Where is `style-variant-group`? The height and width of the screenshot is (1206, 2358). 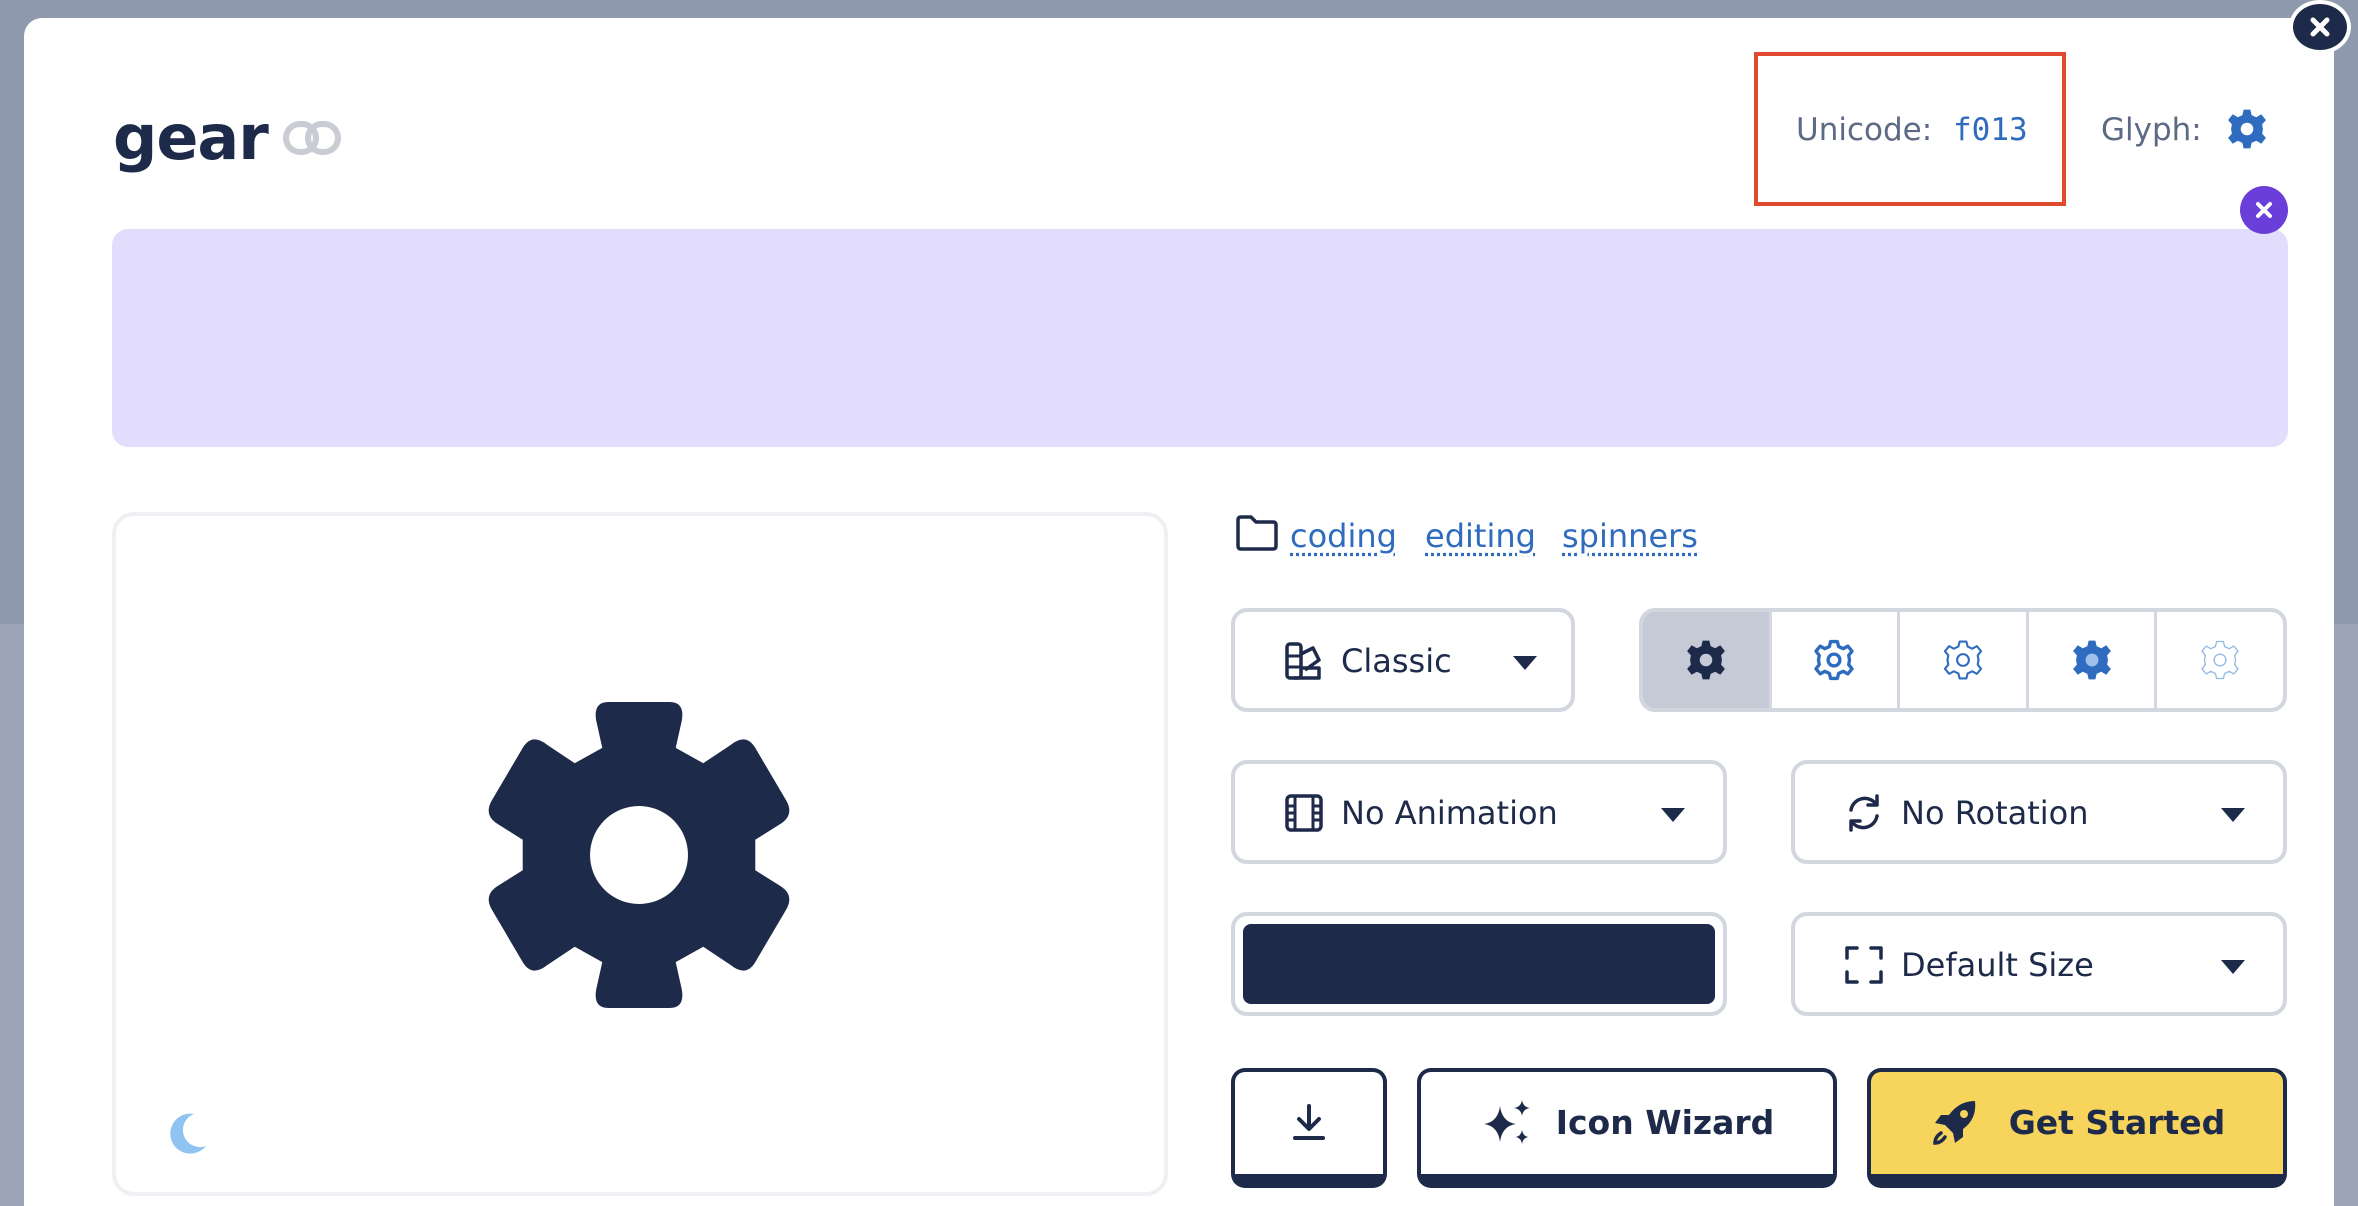 style-variant-group is located at coordinates (1963, 660).